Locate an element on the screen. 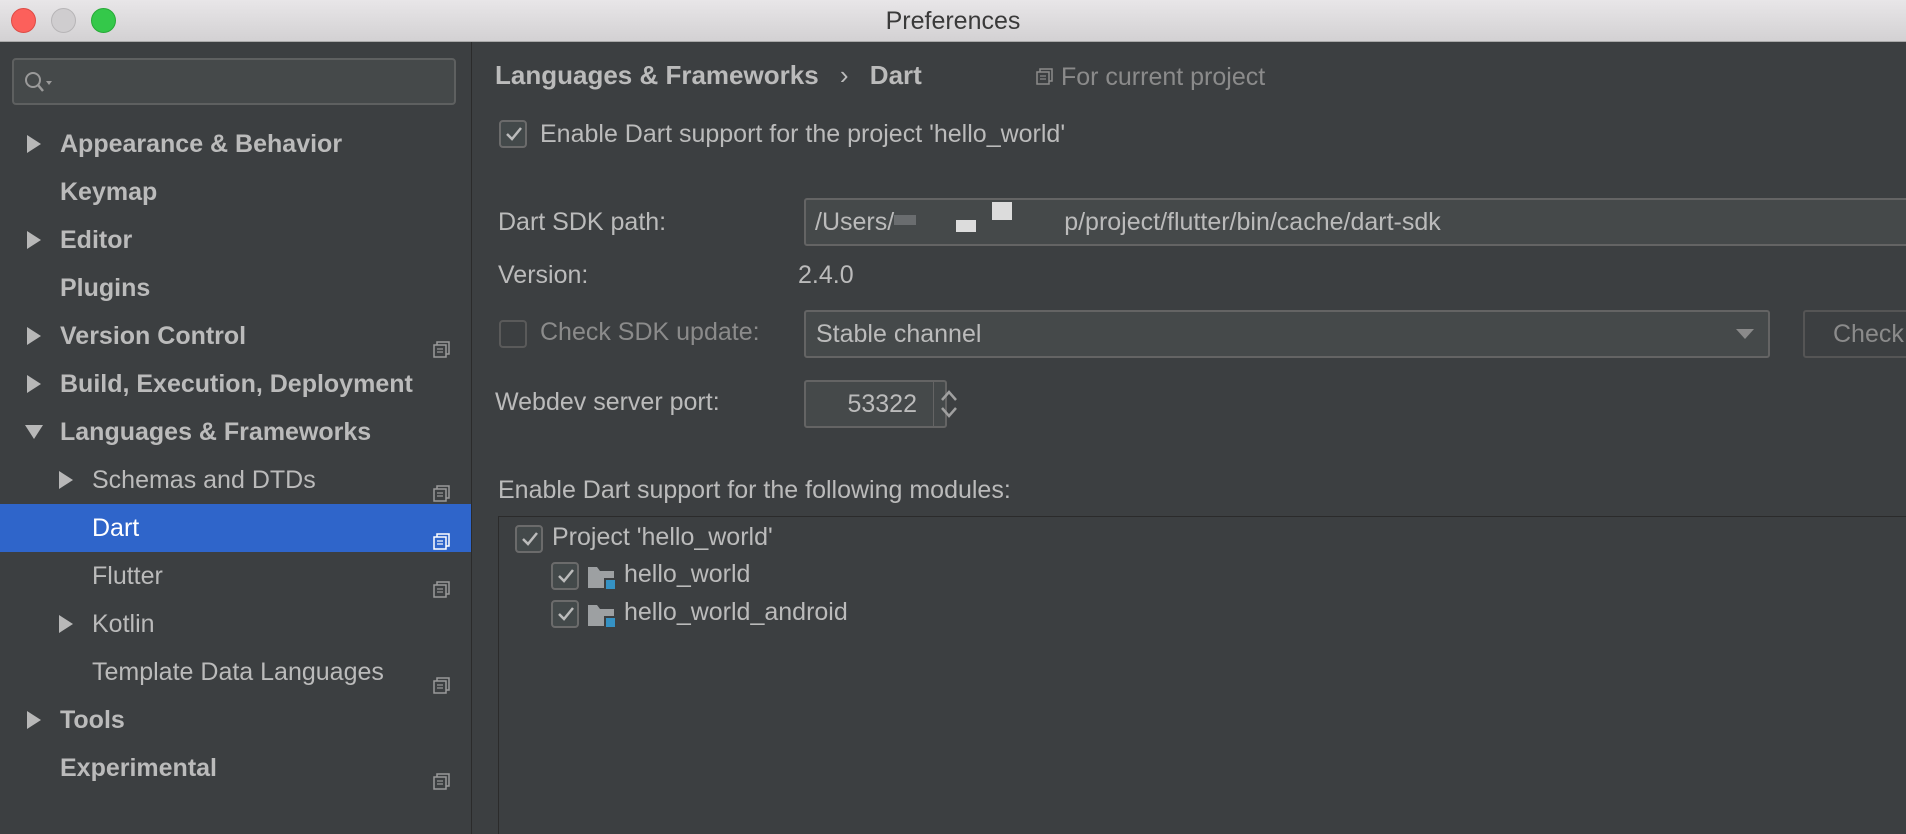 The width and height of the screenshot is (1906, 834). scope-indicator: For current project is located at coordinates (1150, 77).